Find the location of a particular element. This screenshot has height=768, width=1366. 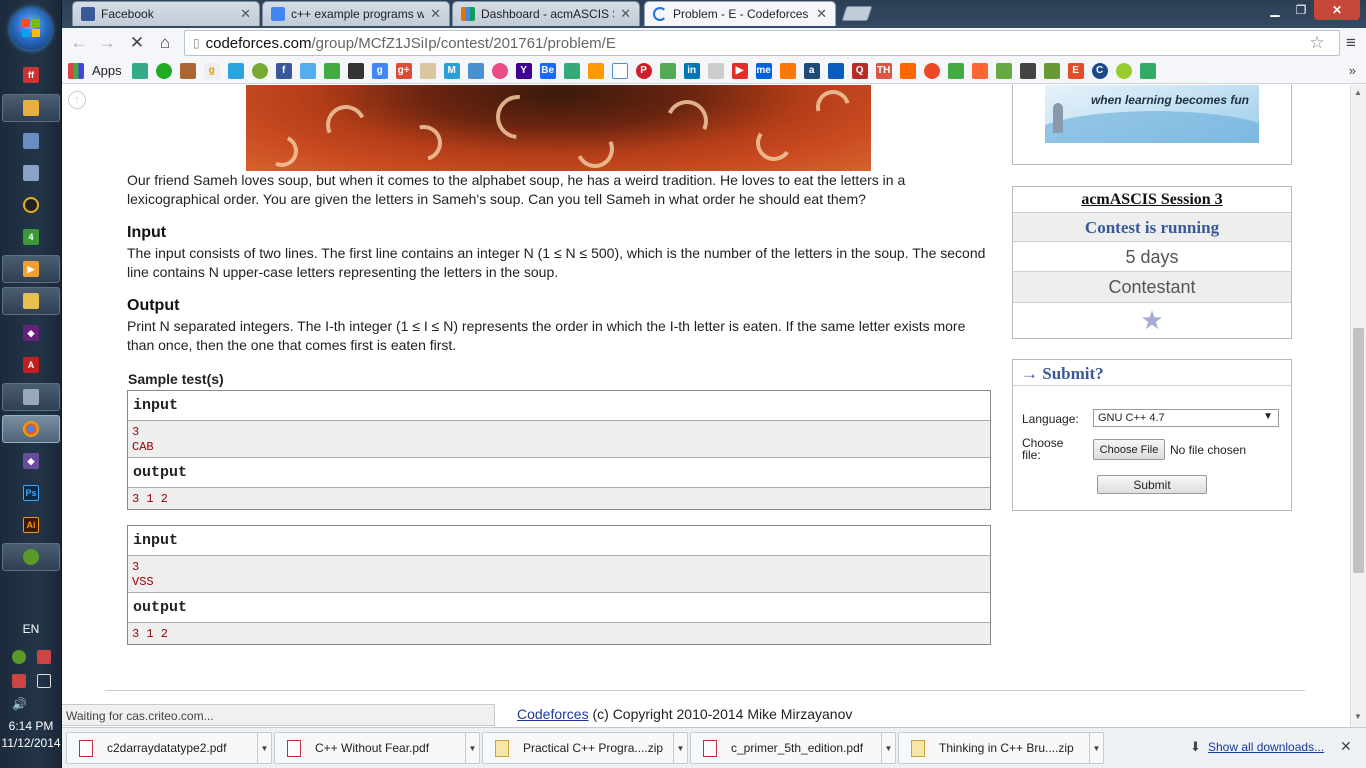

apps-icon is located at coordinates (76, 70).